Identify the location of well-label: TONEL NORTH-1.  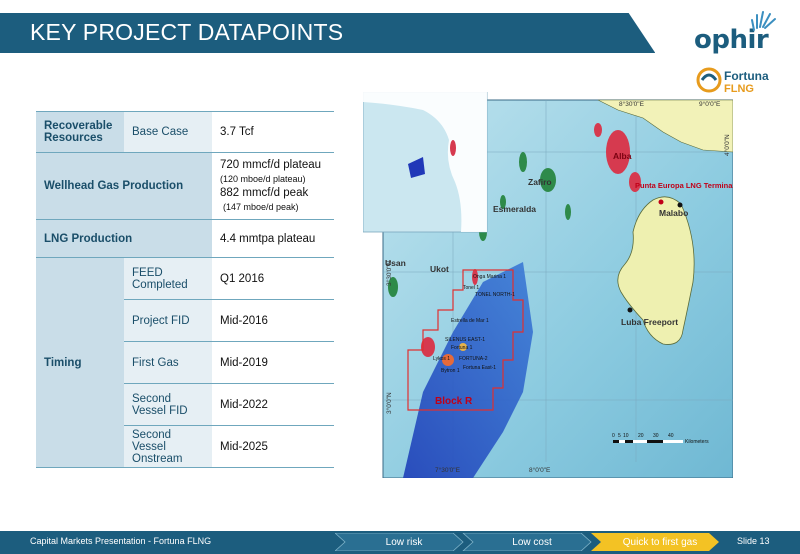
(495, 295).